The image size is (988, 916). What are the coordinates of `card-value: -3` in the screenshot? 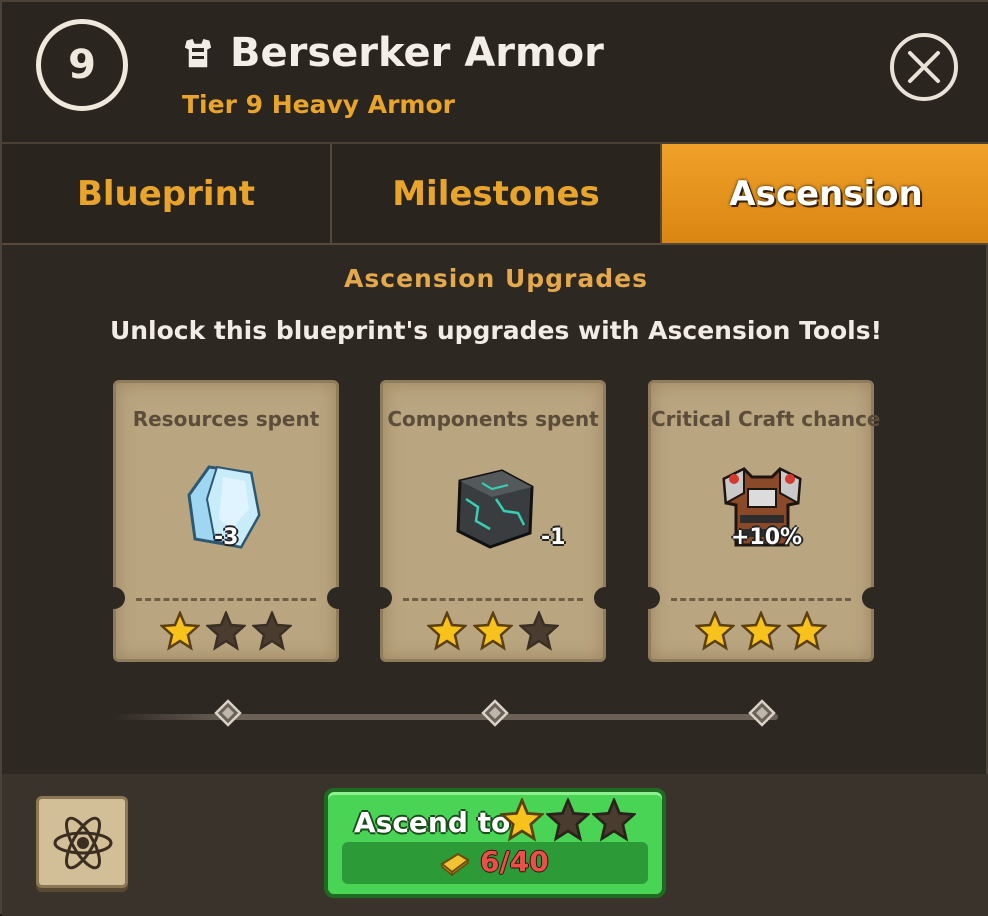 It's located at (226, 537).